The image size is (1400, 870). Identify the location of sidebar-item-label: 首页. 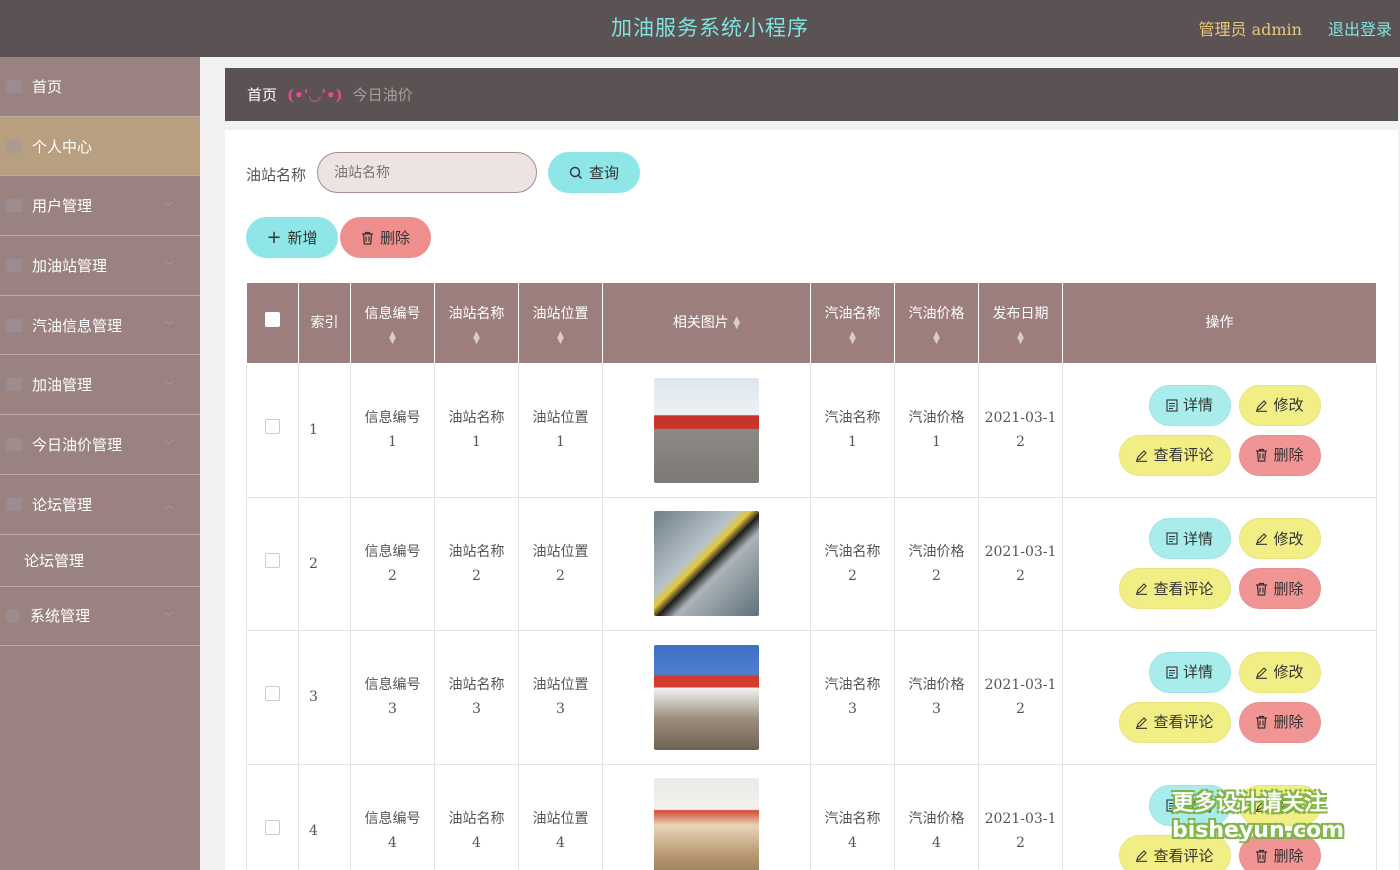
(47, 86).